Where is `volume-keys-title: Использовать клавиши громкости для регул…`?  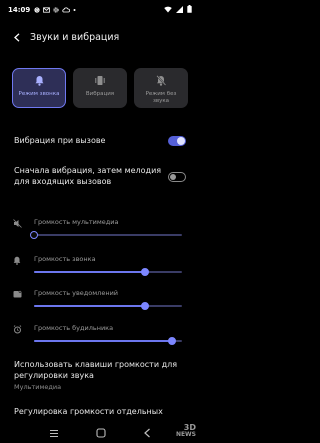 volume-keys-title: Использовать клавиши громкости для регул… is located at coordinates (96, 370).